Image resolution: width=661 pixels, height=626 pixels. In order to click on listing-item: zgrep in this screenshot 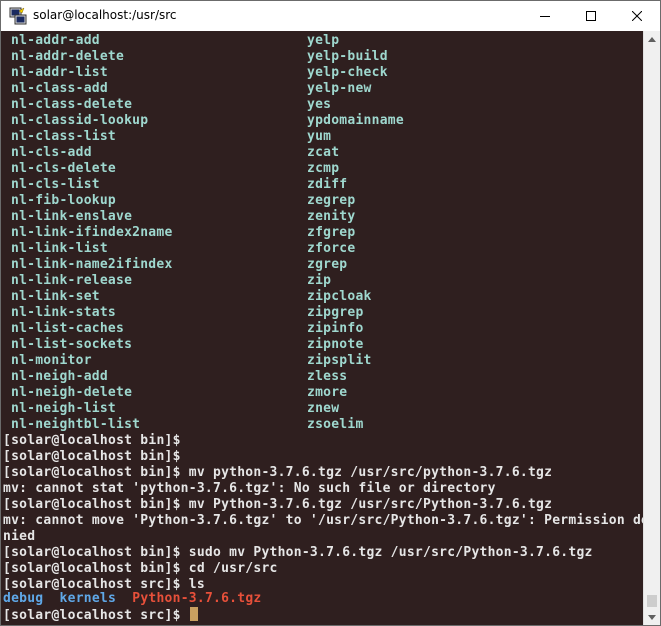, I will do `click(327, 264)`.